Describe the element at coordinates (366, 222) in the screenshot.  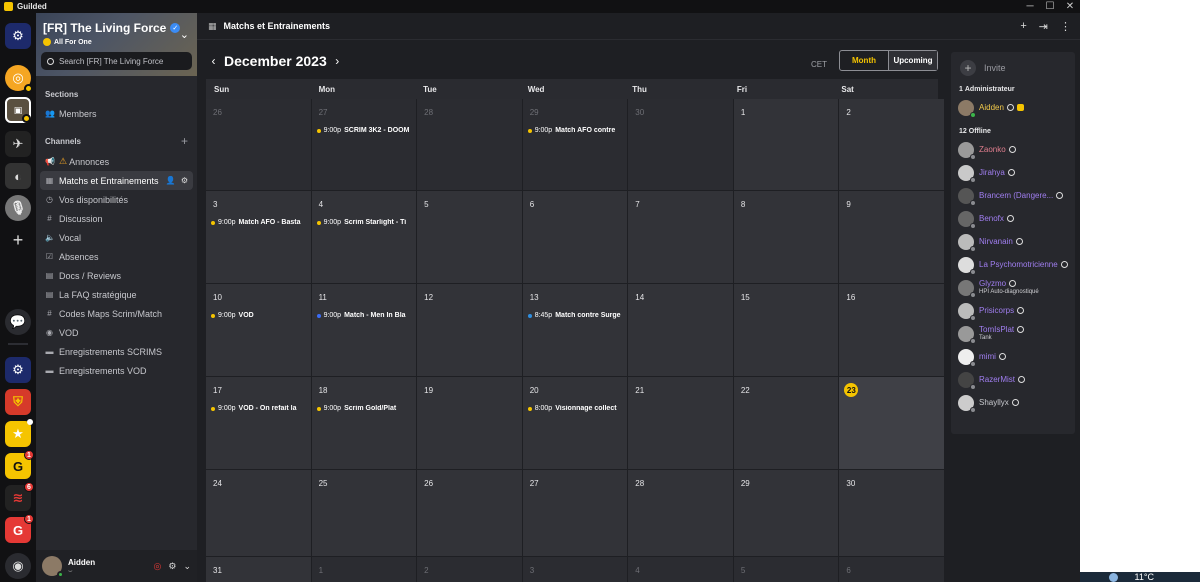
I see `calendar-event: 9:00p Scrim Starlight - Ti` at that location.